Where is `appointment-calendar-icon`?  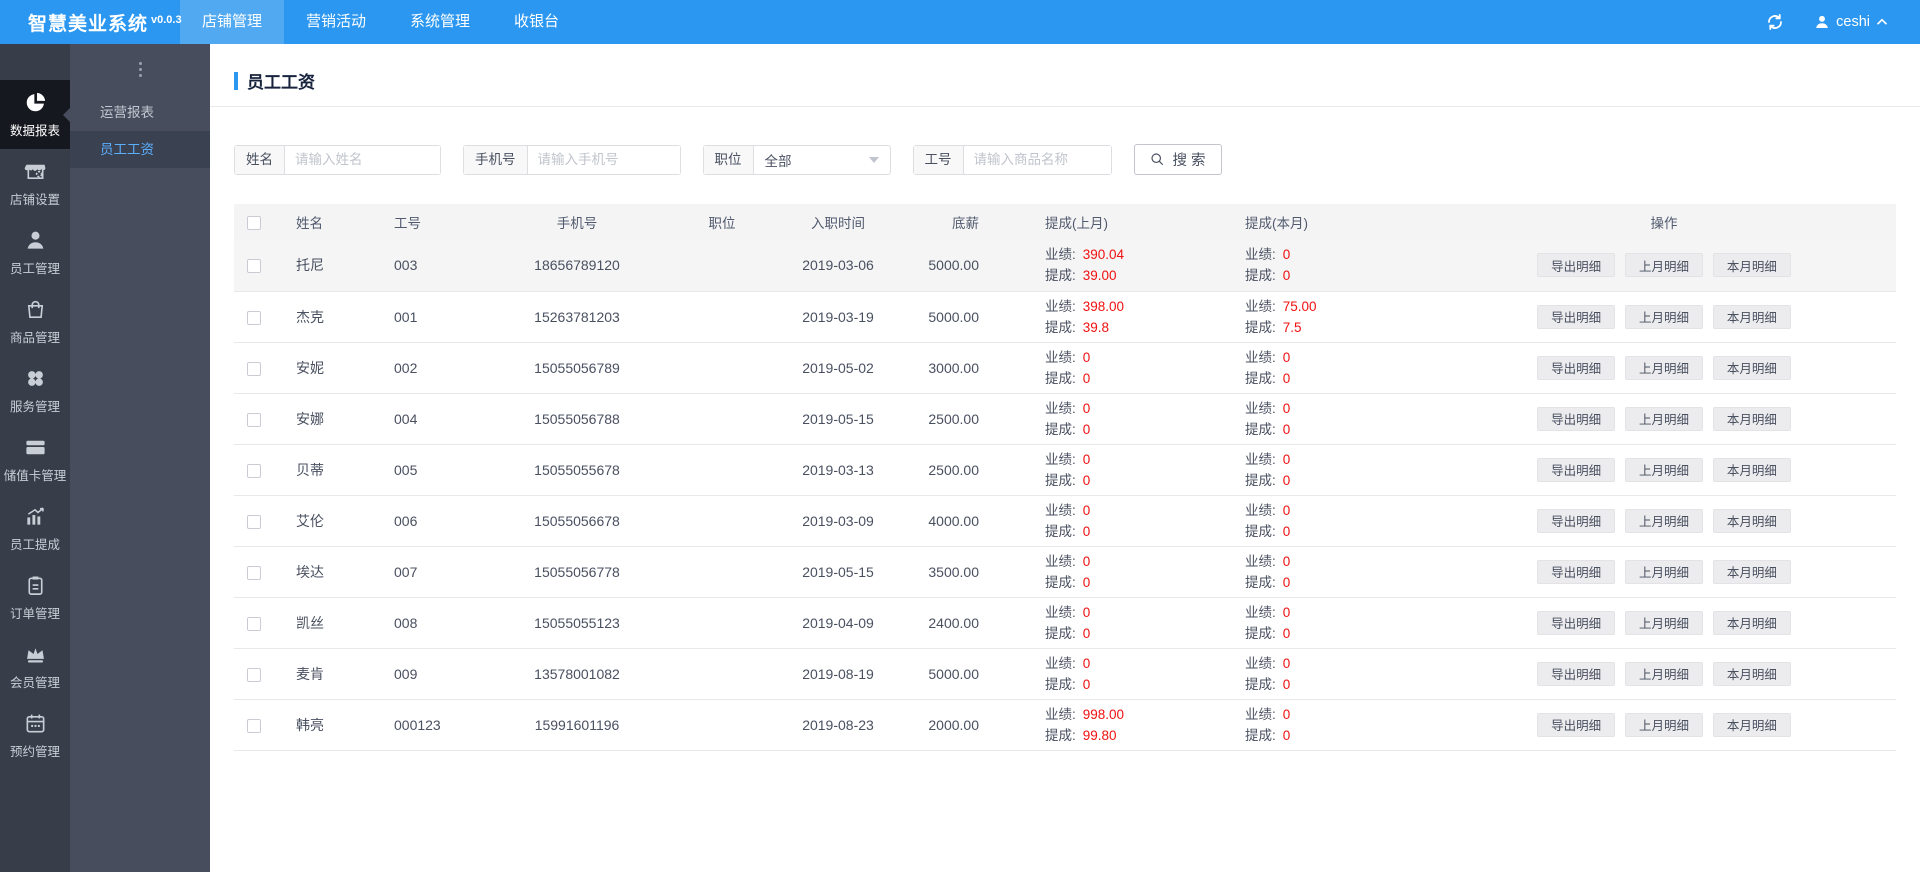 appointment-calendar-icon is located at coordinates (35, 723).